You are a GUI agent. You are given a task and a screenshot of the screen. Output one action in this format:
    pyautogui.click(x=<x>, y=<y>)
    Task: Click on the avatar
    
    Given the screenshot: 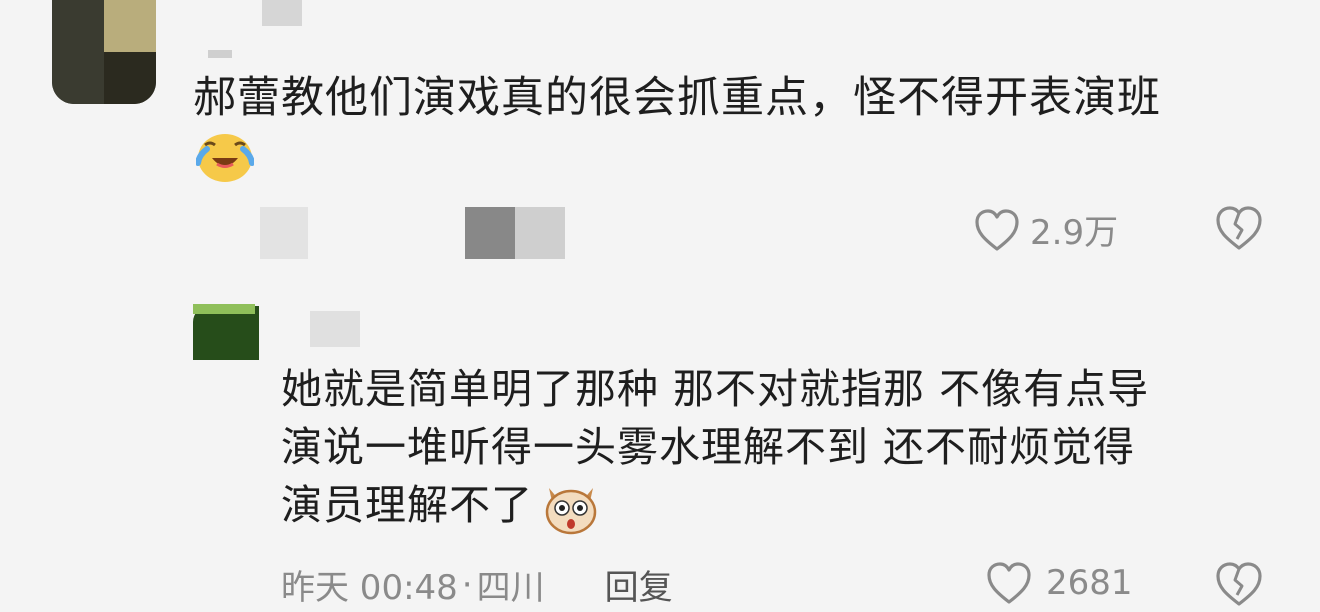 What is the action you would take?
    pyautogui.click(x=226, y=333)
    